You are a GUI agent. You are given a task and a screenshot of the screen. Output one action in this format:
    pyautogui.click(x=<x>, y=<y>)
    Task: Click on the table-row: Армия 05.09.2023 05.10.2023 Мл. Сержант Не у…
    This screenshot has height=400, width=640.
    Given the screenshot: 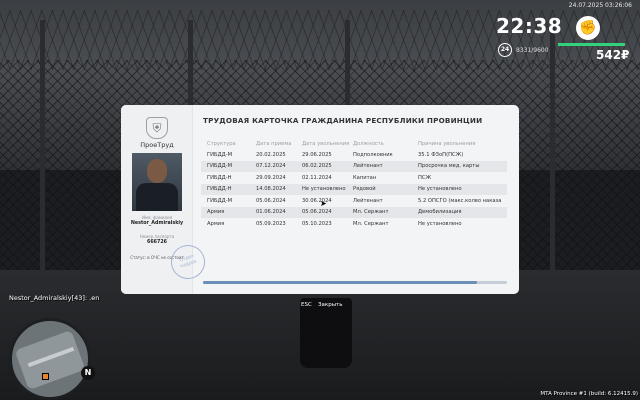 What is the action you would take?
    pyautogui.click(x=354, y=224)
    